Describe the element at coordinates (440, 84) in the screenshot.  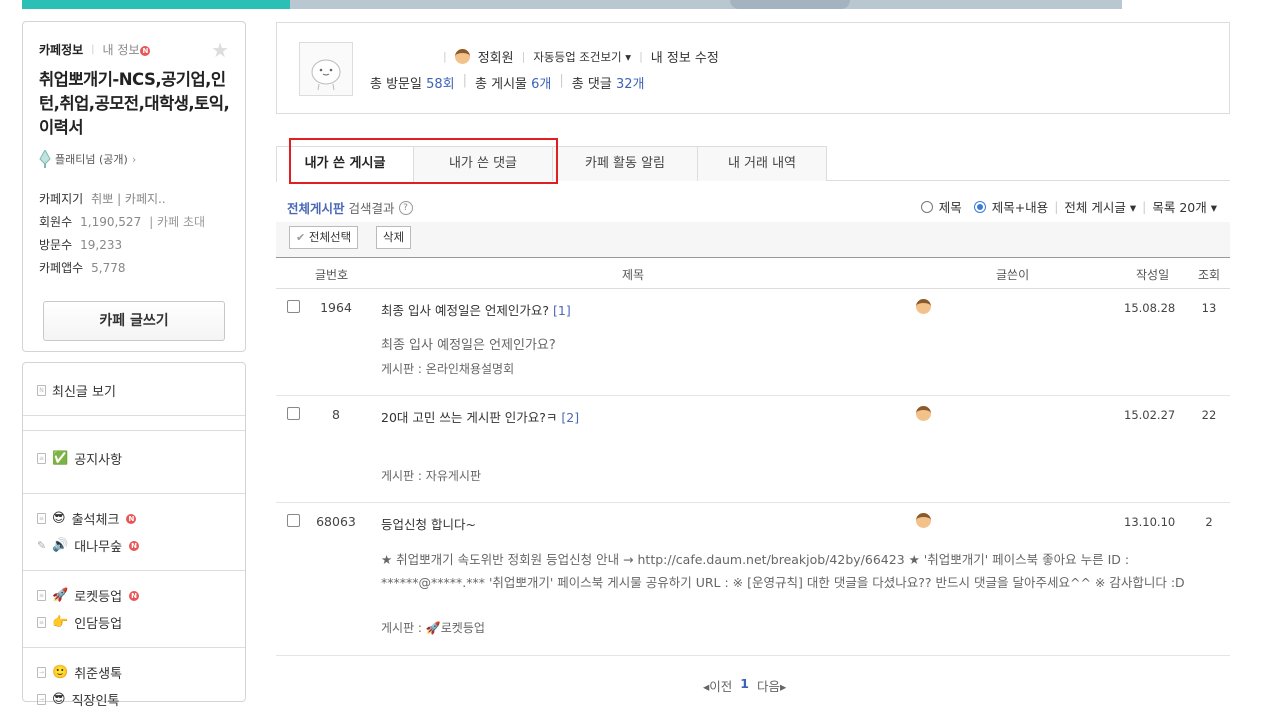
I see `visits-value: 58회` at that location.